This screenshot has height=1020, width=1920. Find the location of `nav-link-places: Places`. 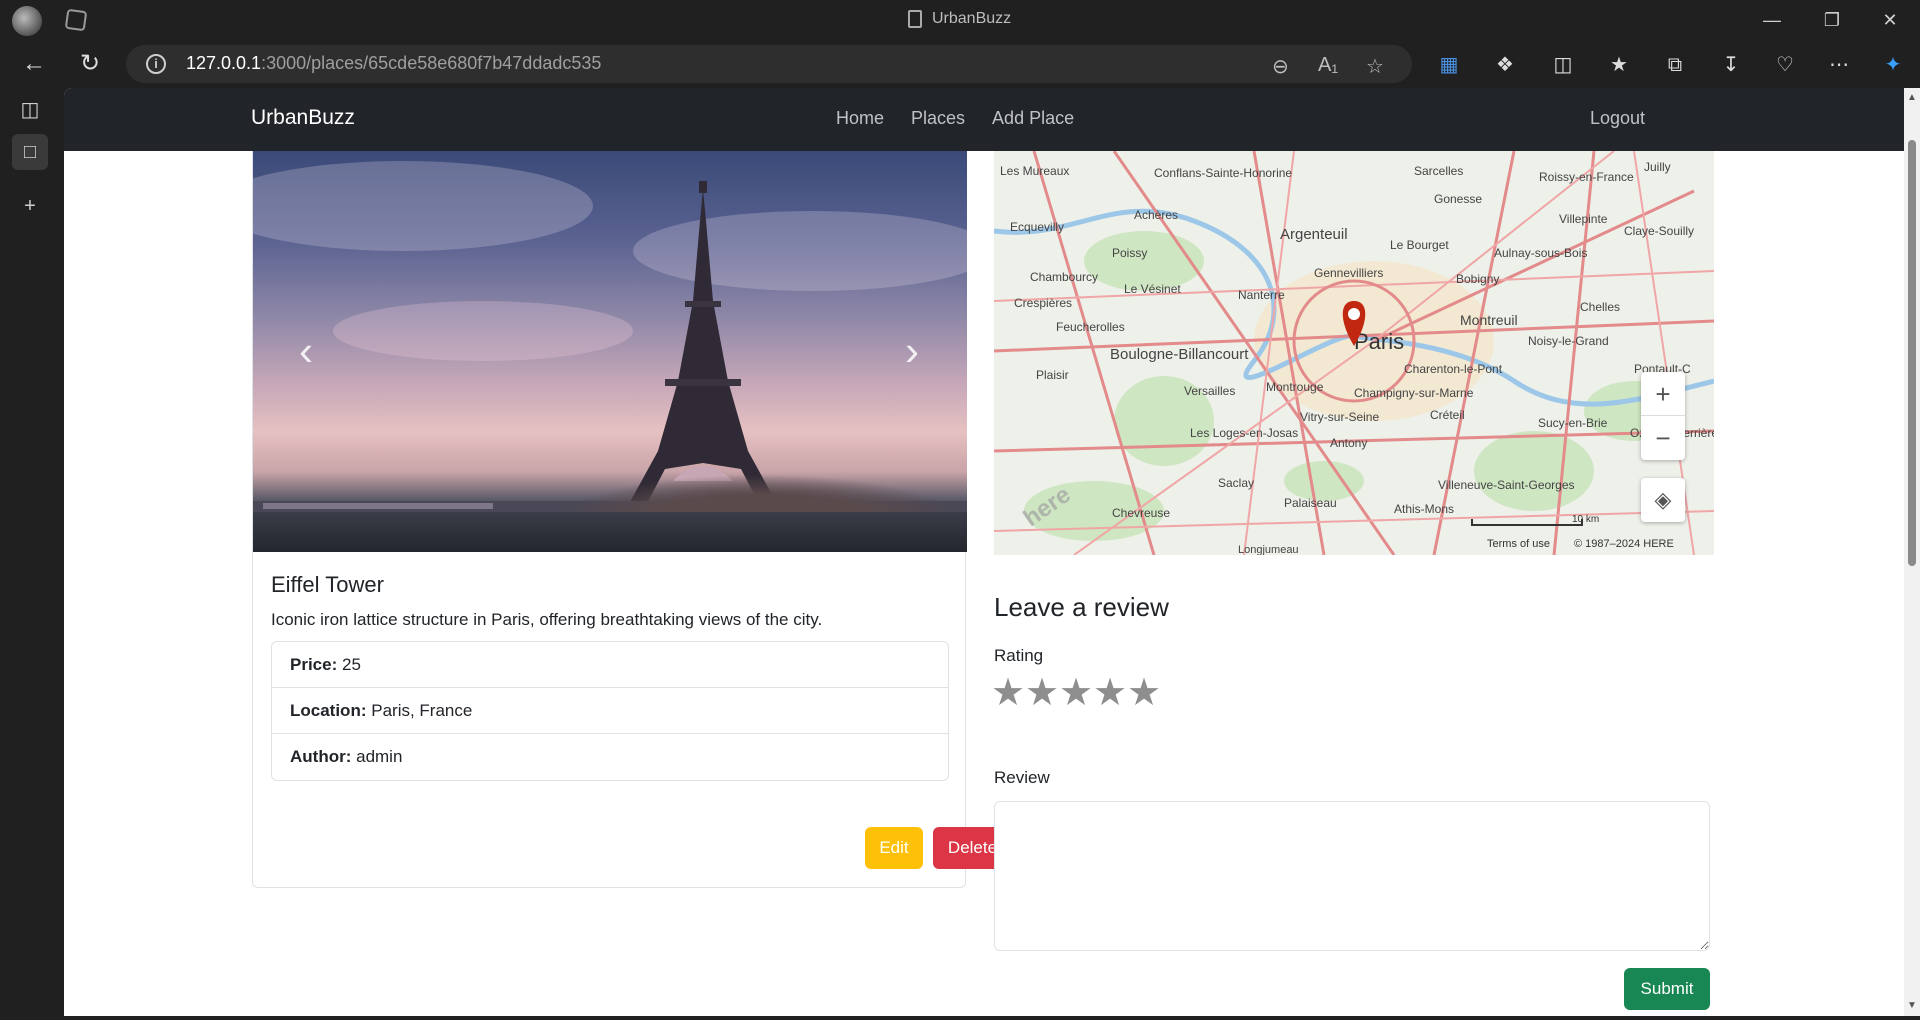

nav-link-places: Places is located at coordinates (938, 118).